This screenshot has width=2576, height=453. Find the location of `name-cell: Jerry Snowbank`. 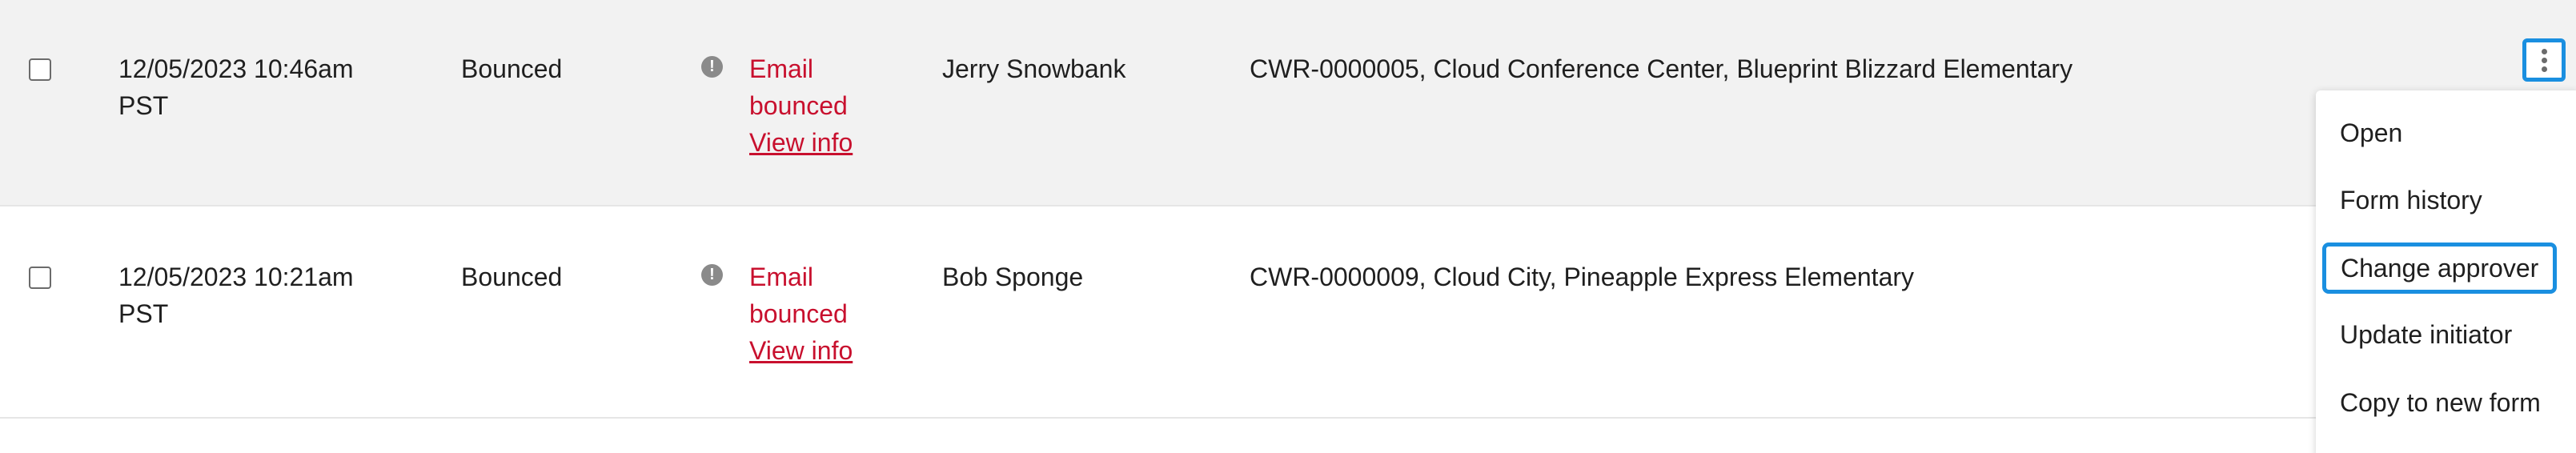

name-cell: Jerry Snowbank is located at coordinates (1034, 68).